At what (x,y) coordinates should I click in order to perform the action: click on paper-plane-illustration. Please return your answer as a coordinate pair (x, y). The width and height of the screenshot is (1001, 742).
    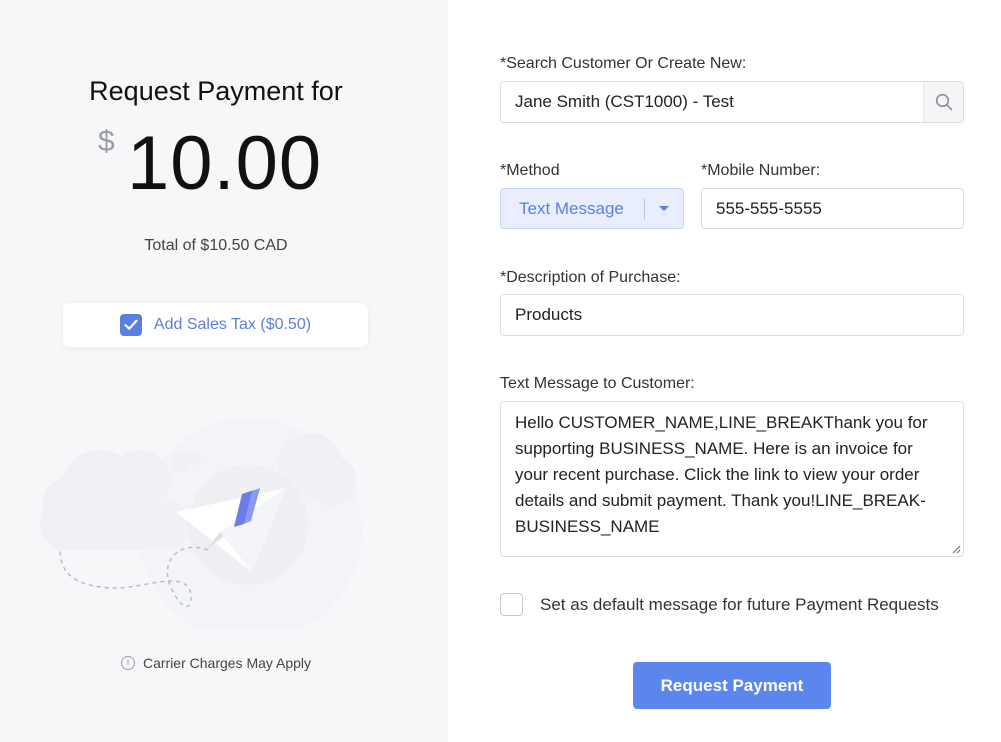
    Looking at the image, I should click on (201, 525).